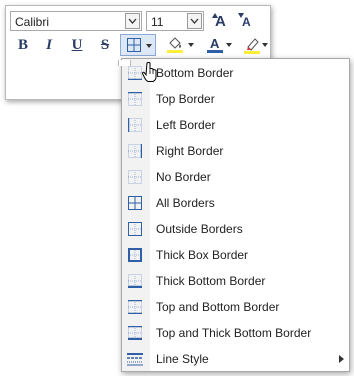  I want to click on line-style-icon, so click(135, 359).